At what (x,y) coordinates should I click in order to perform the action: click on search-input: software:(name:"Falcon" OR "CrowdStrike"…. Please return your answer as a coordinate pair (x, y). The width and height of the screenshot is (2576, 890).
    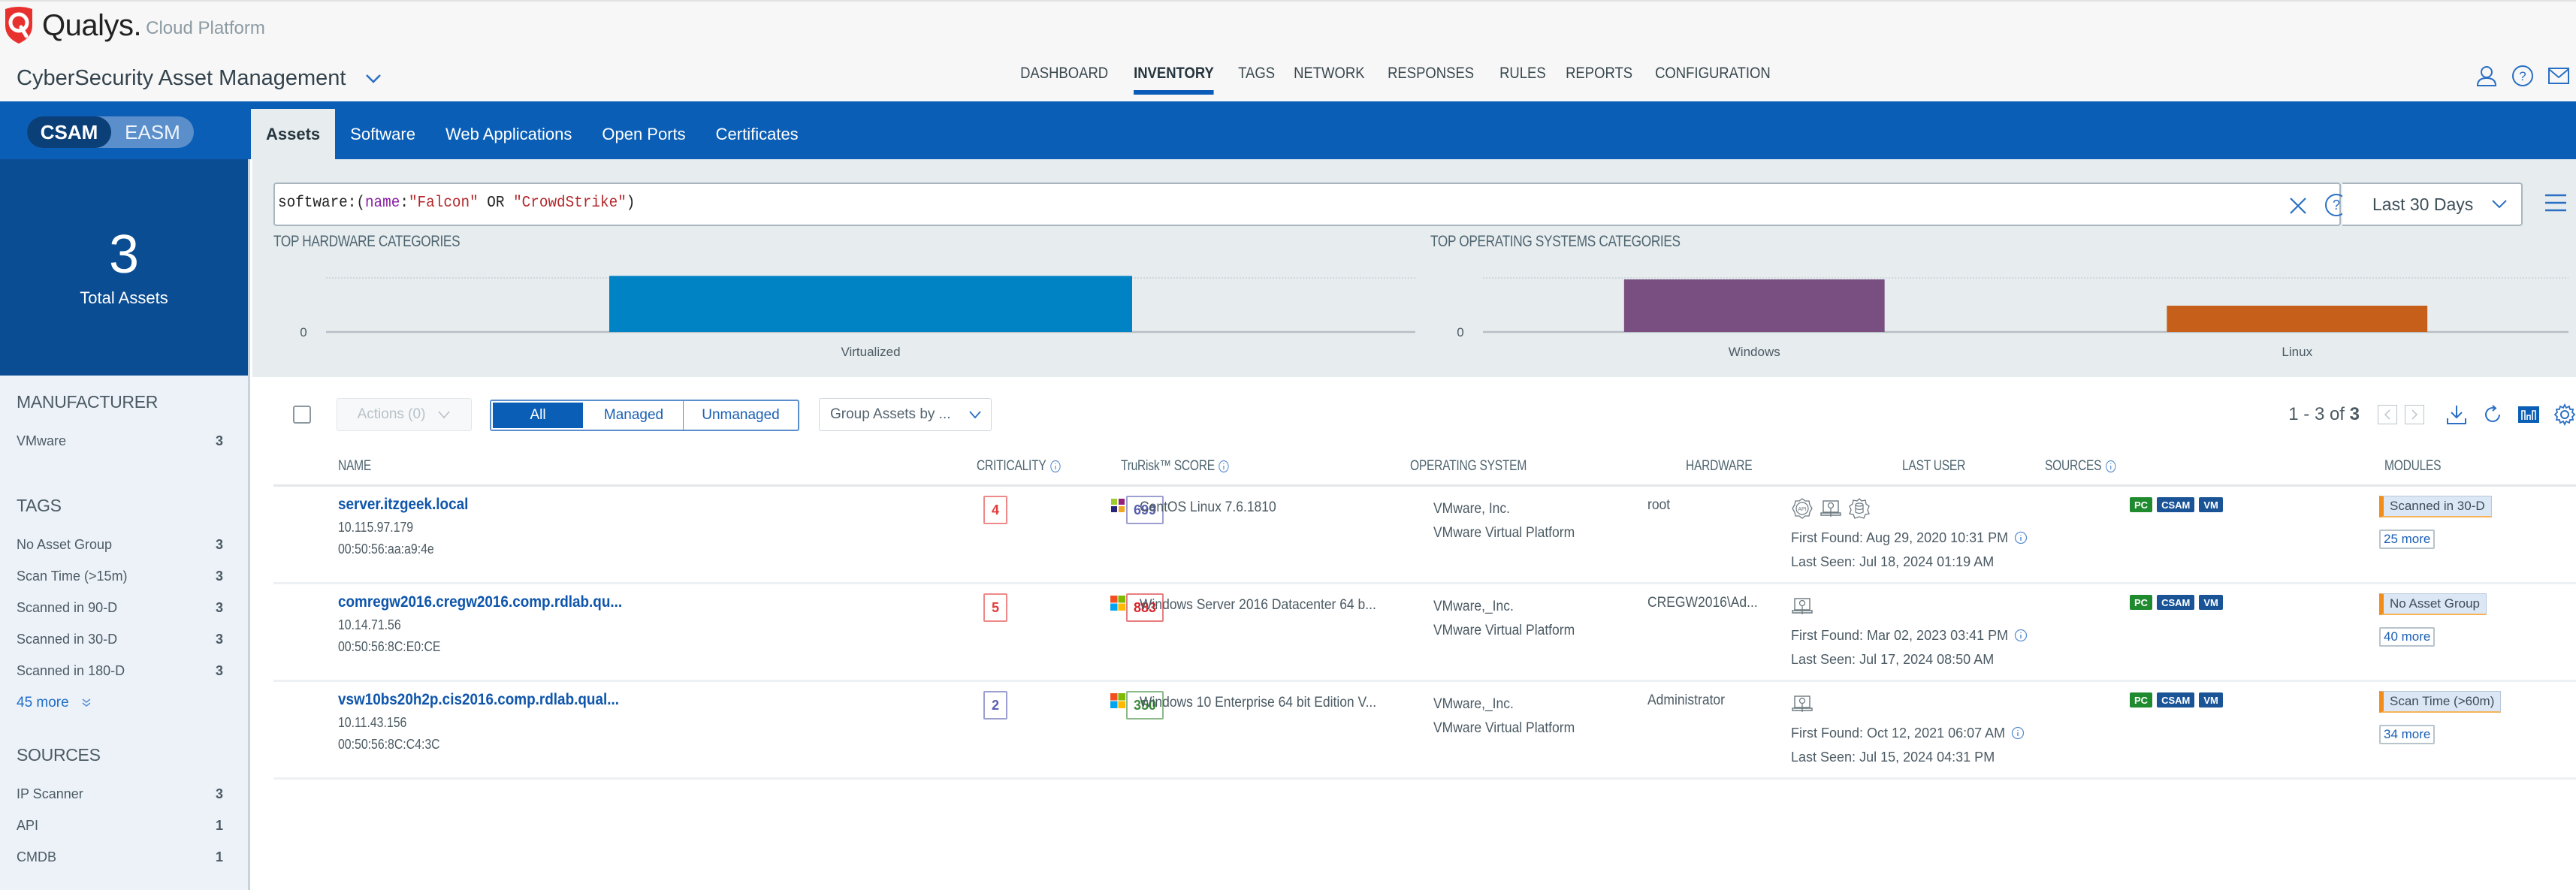
    Looking at the image, I should click on (1310, 204).